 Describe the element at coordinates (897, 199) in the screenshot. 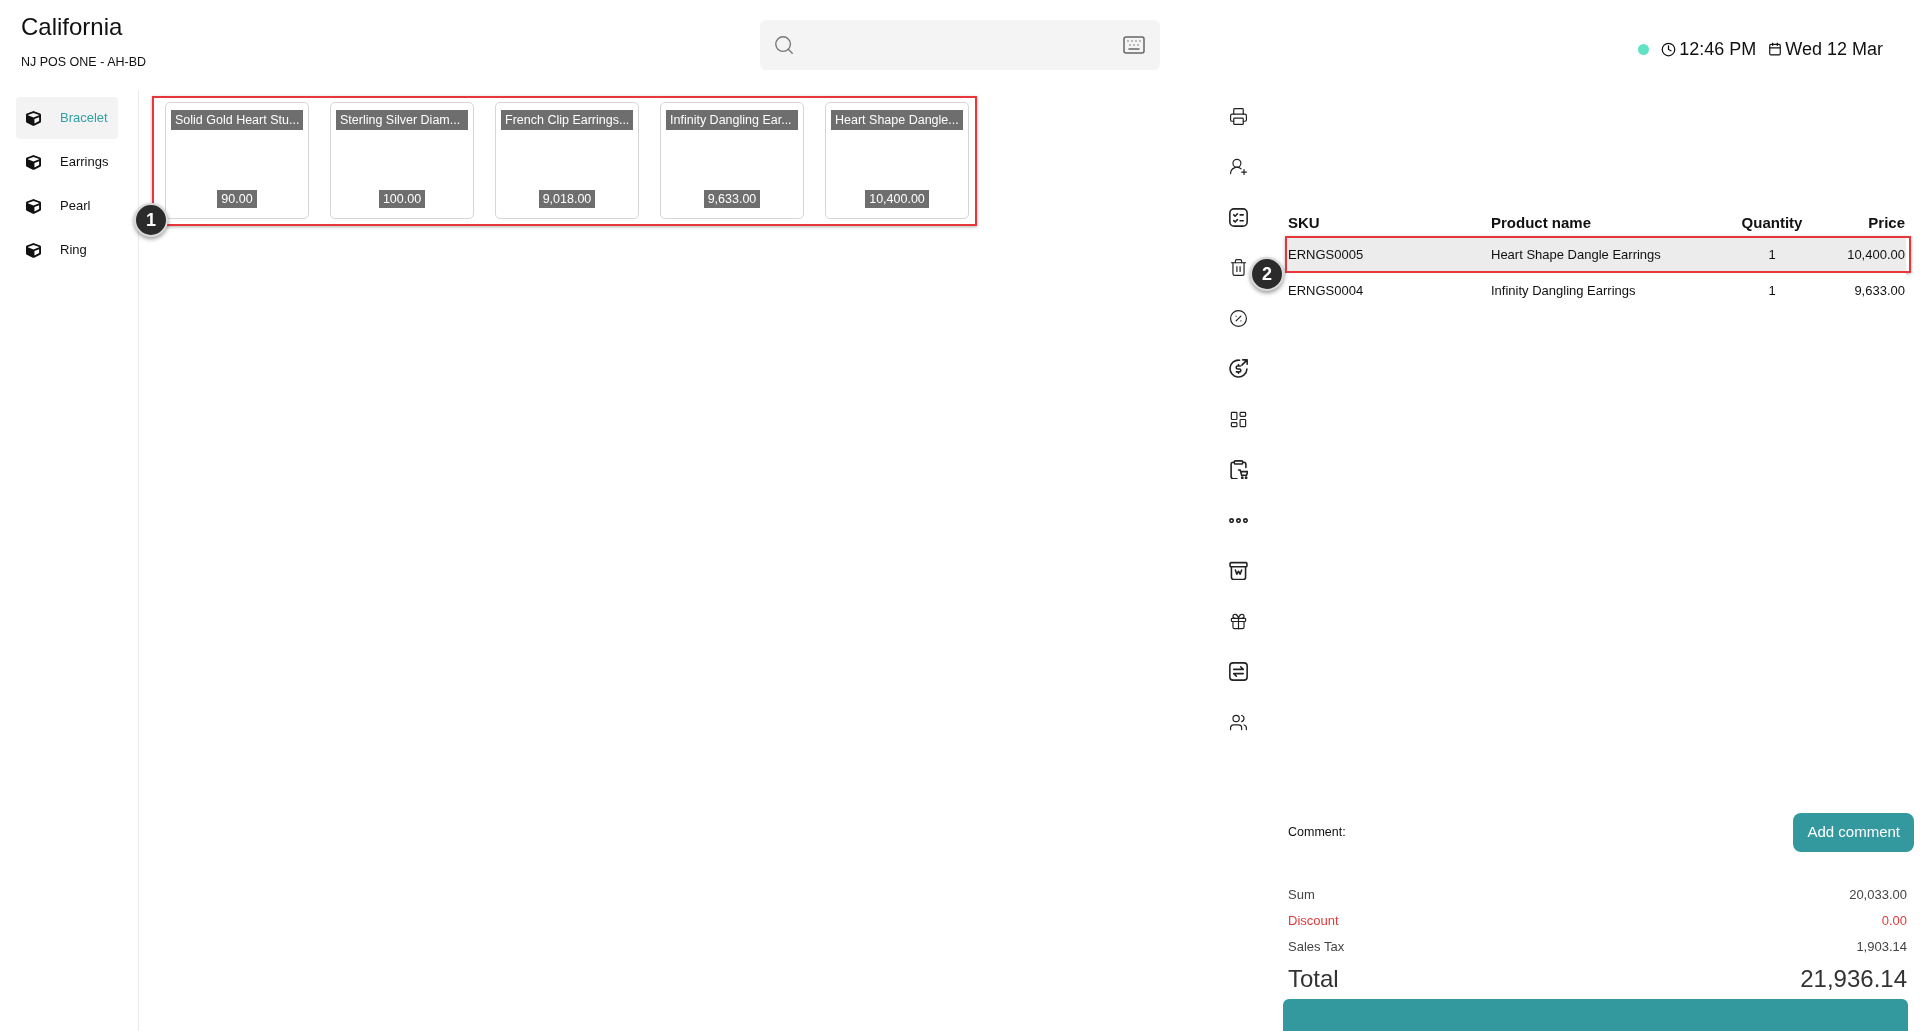

I see `product-price: 10,400.00` at that location.